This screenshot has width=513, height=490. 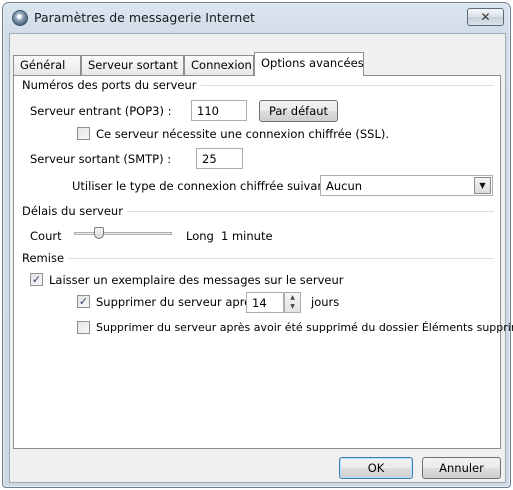 I want to click on remove-after-days-input: 14, so click(x=265, y=302).